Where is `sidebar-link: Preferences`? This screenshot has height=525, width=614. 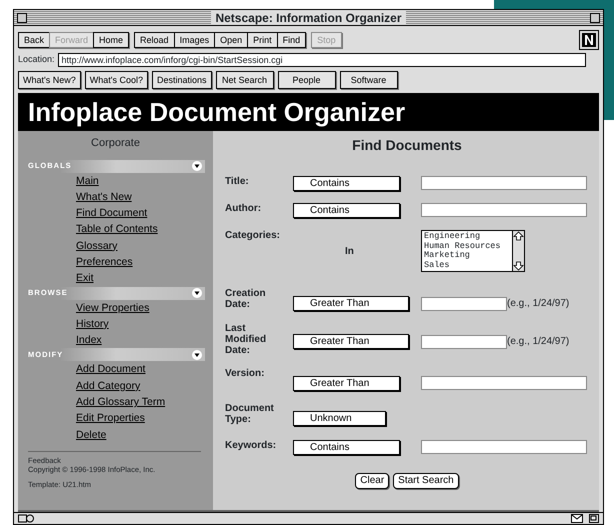
sidebar-link: Preferences is located at coordinates (115, 262).